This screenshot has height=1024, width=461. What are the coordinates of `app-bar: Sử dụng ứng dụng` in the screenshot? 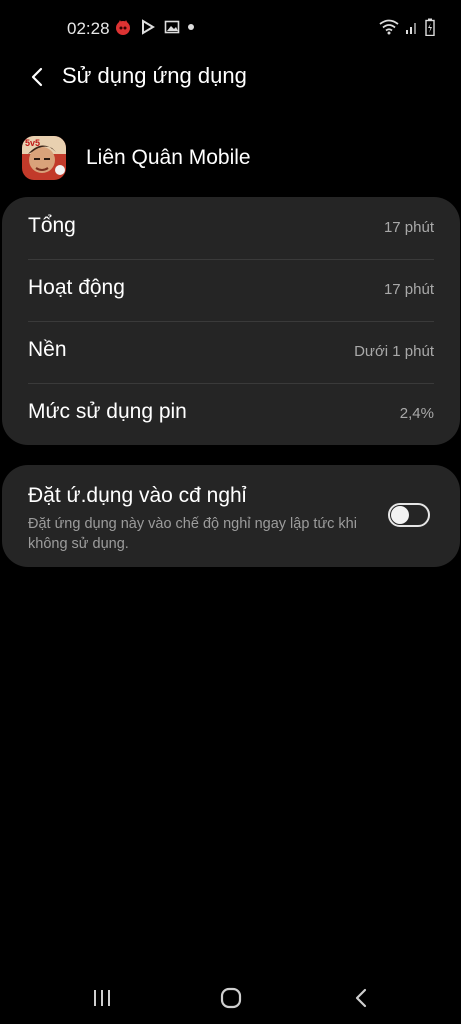 It's located at (230, 78).